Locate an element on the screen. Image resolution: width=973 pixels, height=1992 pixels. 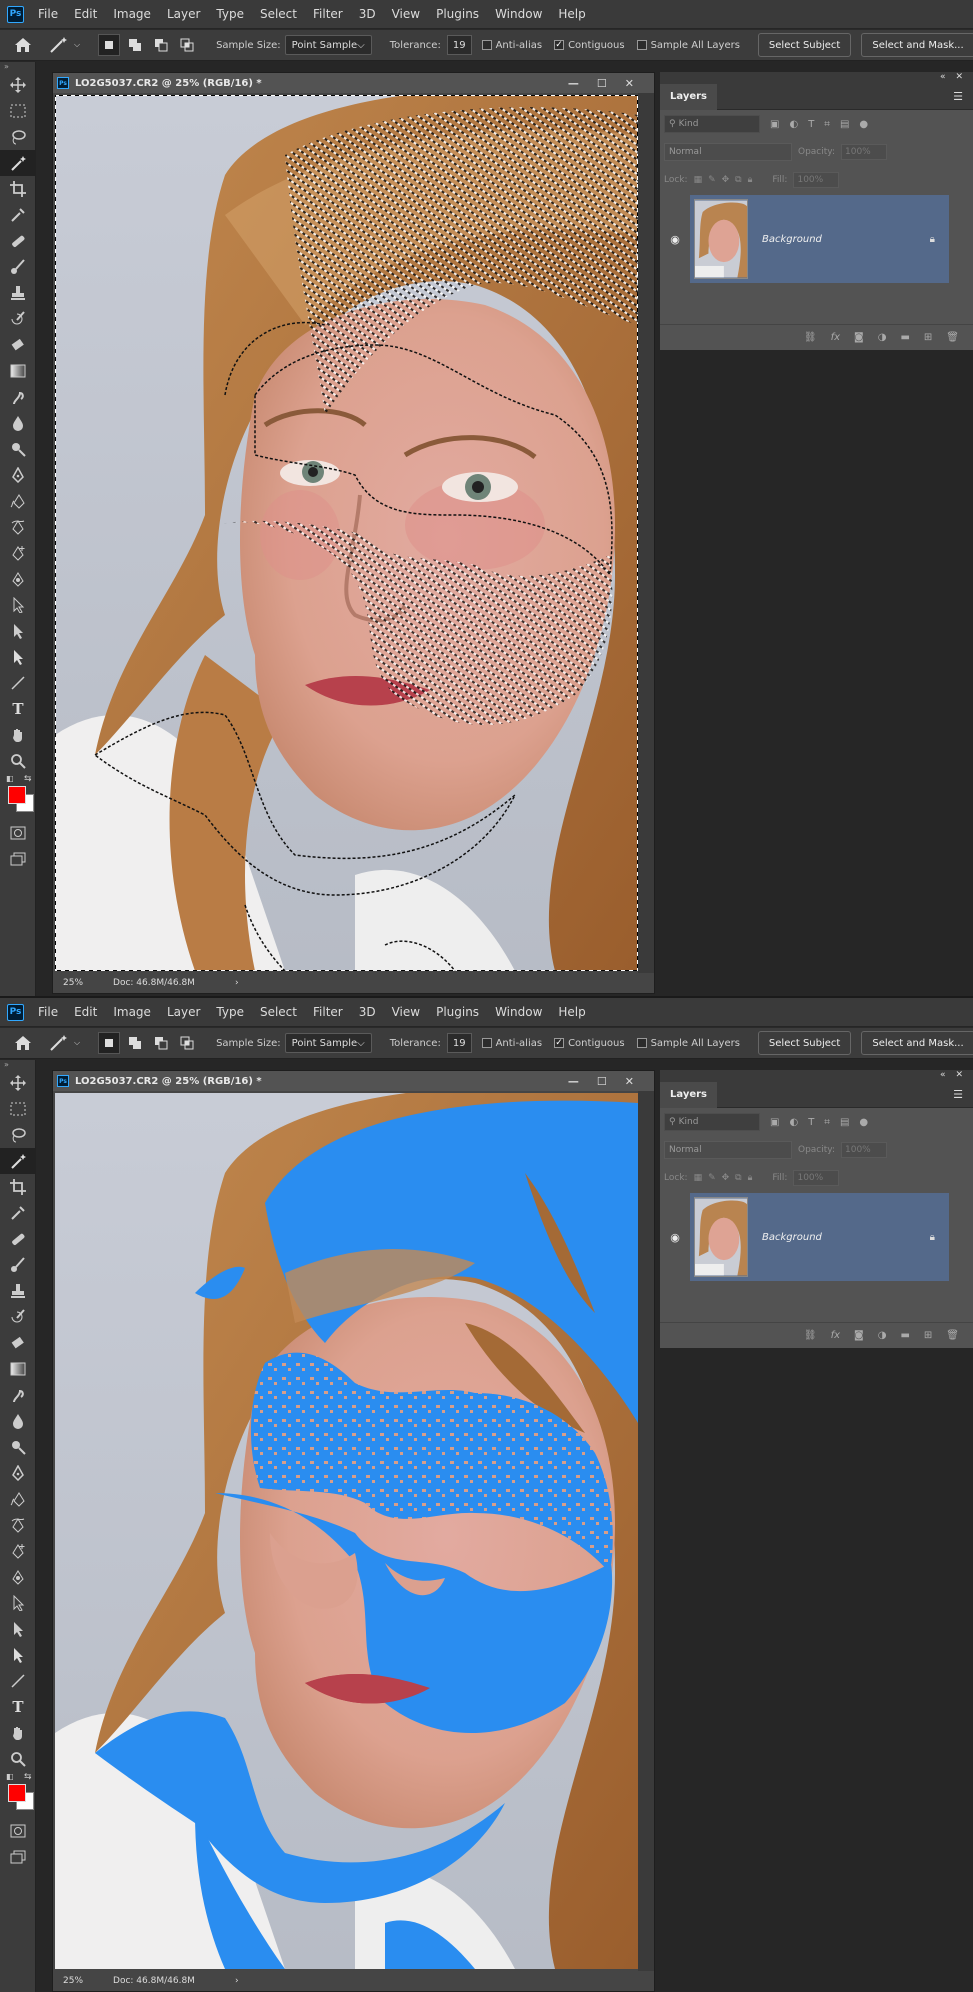
menu-help: Help is located at coordinates (571, 1012).